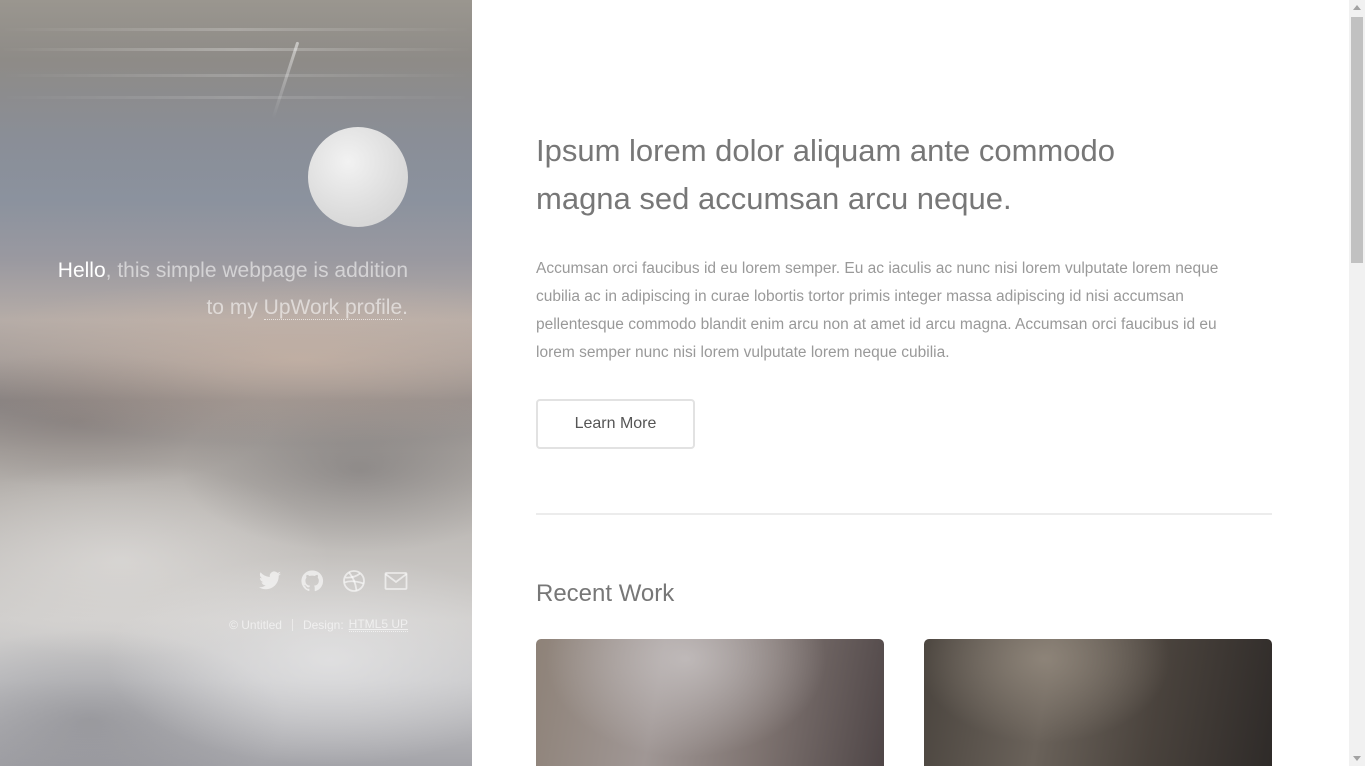  I want to click on hello-text: Hello, so click(81, 270).